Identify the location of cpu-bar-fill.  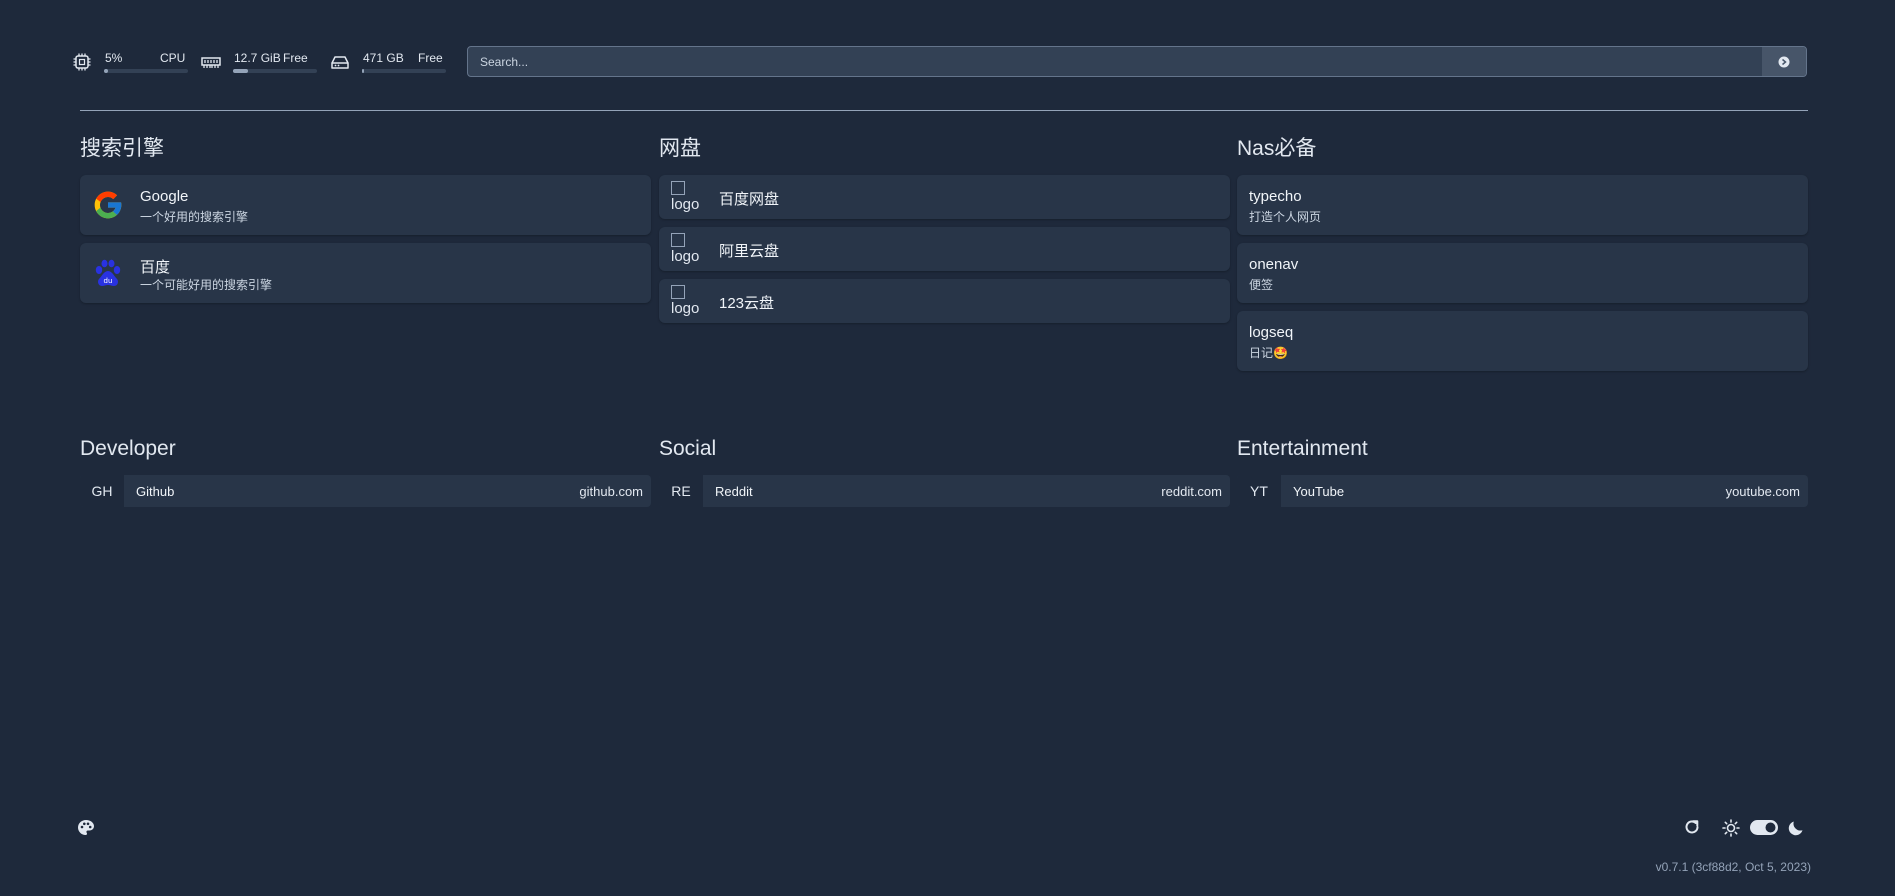
(106, 71).